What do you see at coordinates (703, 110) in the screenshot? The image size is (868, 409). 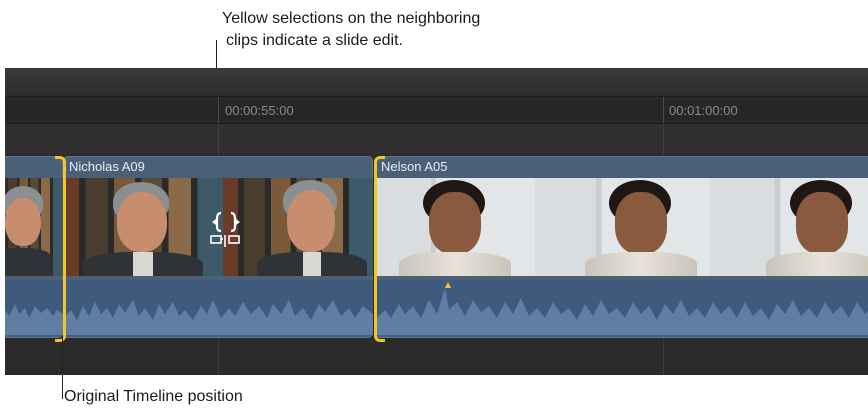 I see `ruler-timecode: 00:01:00:00` at bounding box center [703, 110].